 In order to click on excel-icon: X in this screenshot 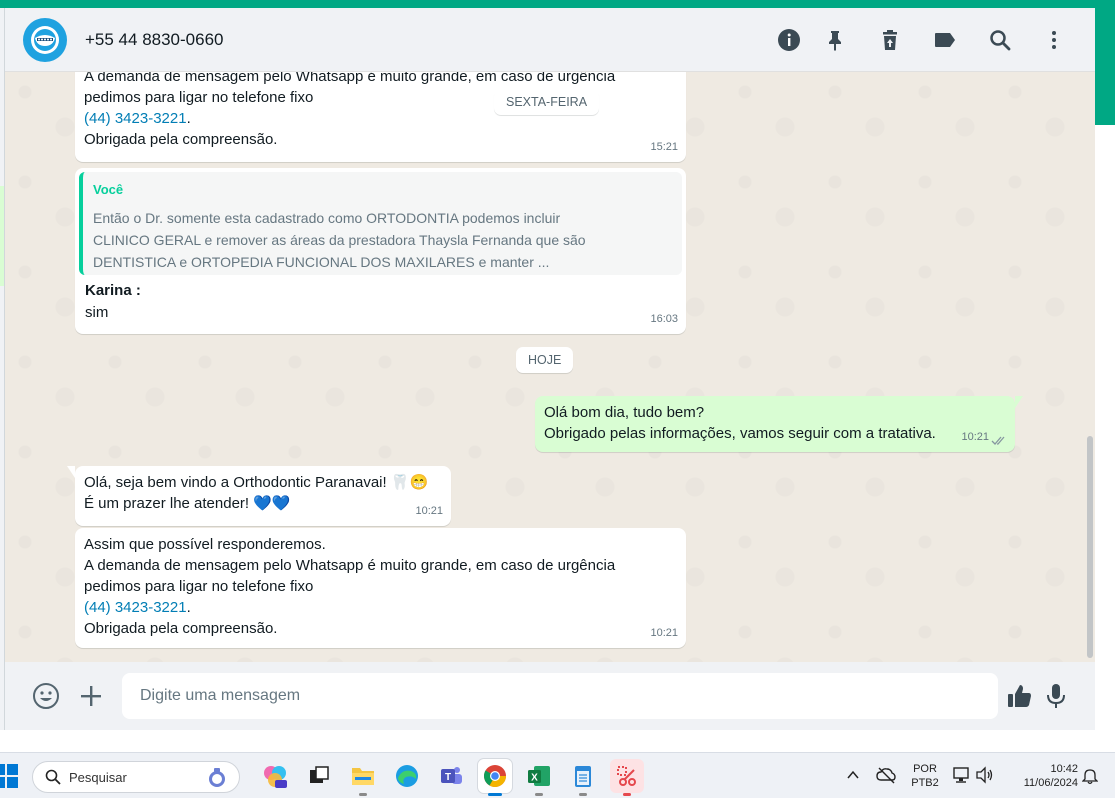, I will do `click(539, 777)`.